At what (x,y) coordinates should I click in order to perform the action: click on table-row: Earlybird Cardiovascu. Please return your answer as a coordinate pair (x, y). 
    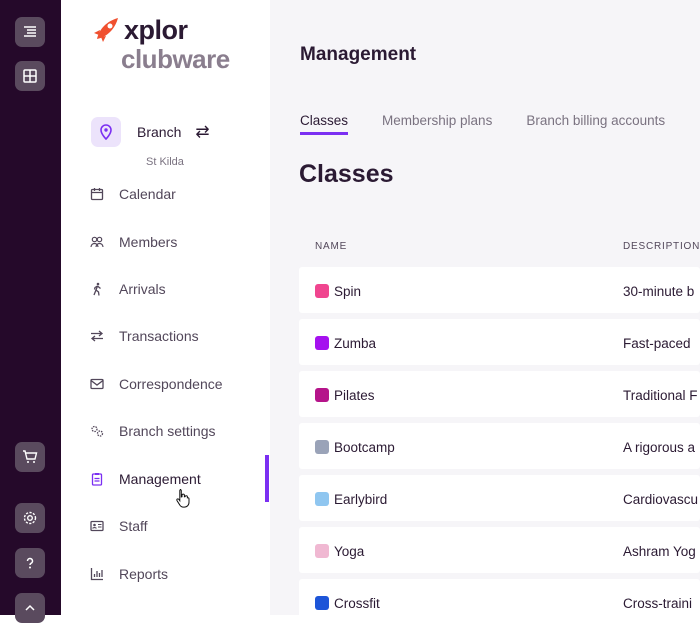
    Looking at the image, I should click on (499, 498).